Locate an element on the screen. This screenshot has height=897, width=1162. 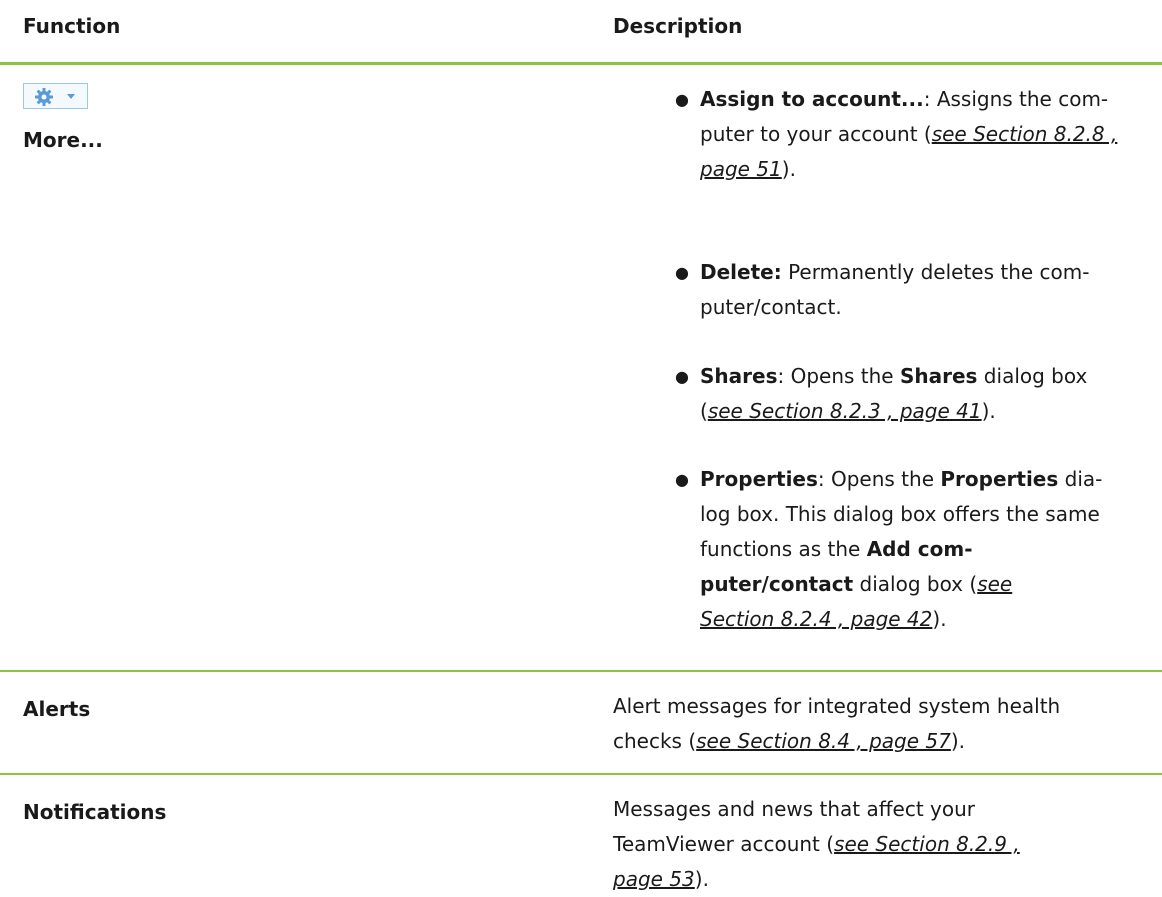
item-text: ( is located at coordinates (704, 411).